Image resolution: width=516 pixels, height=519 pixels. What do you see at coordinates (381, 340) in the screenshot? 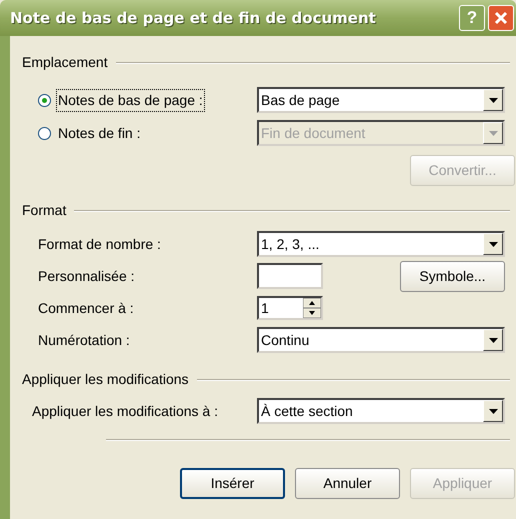
I see `dropdown: Continu` at bounding box center [381, 340].